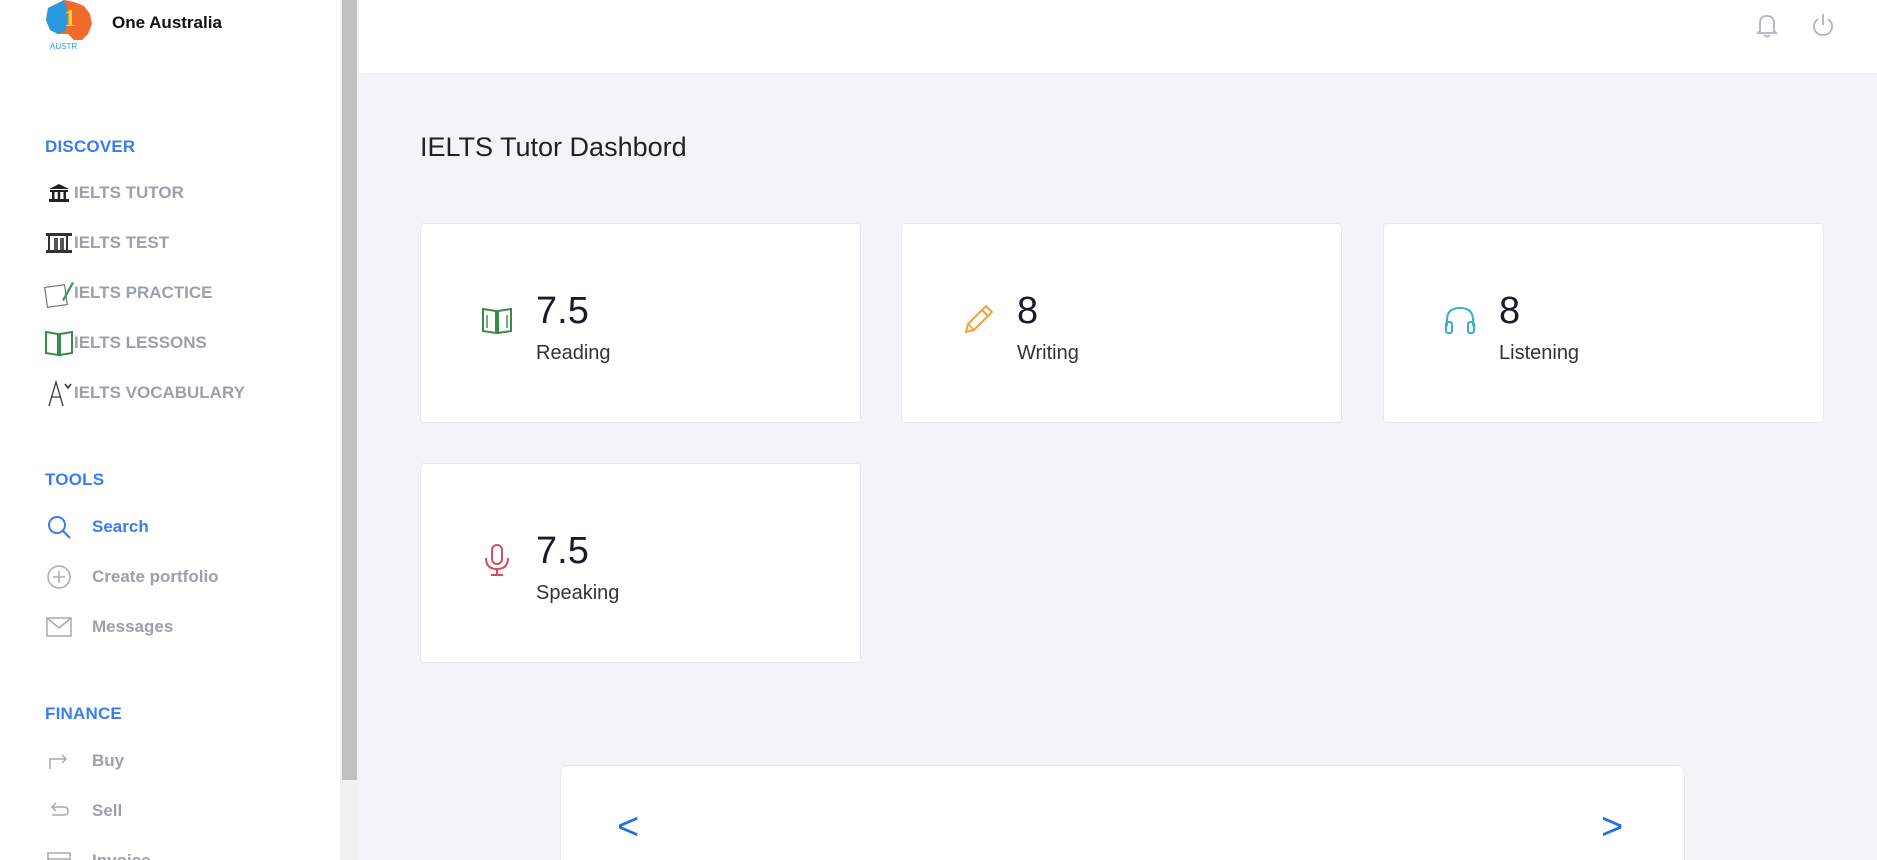  What do you see at coordinates (155, 576) in the screenshot?
I see `sidebar-item-label: Create portfolio` at bounding box center [155, 576].